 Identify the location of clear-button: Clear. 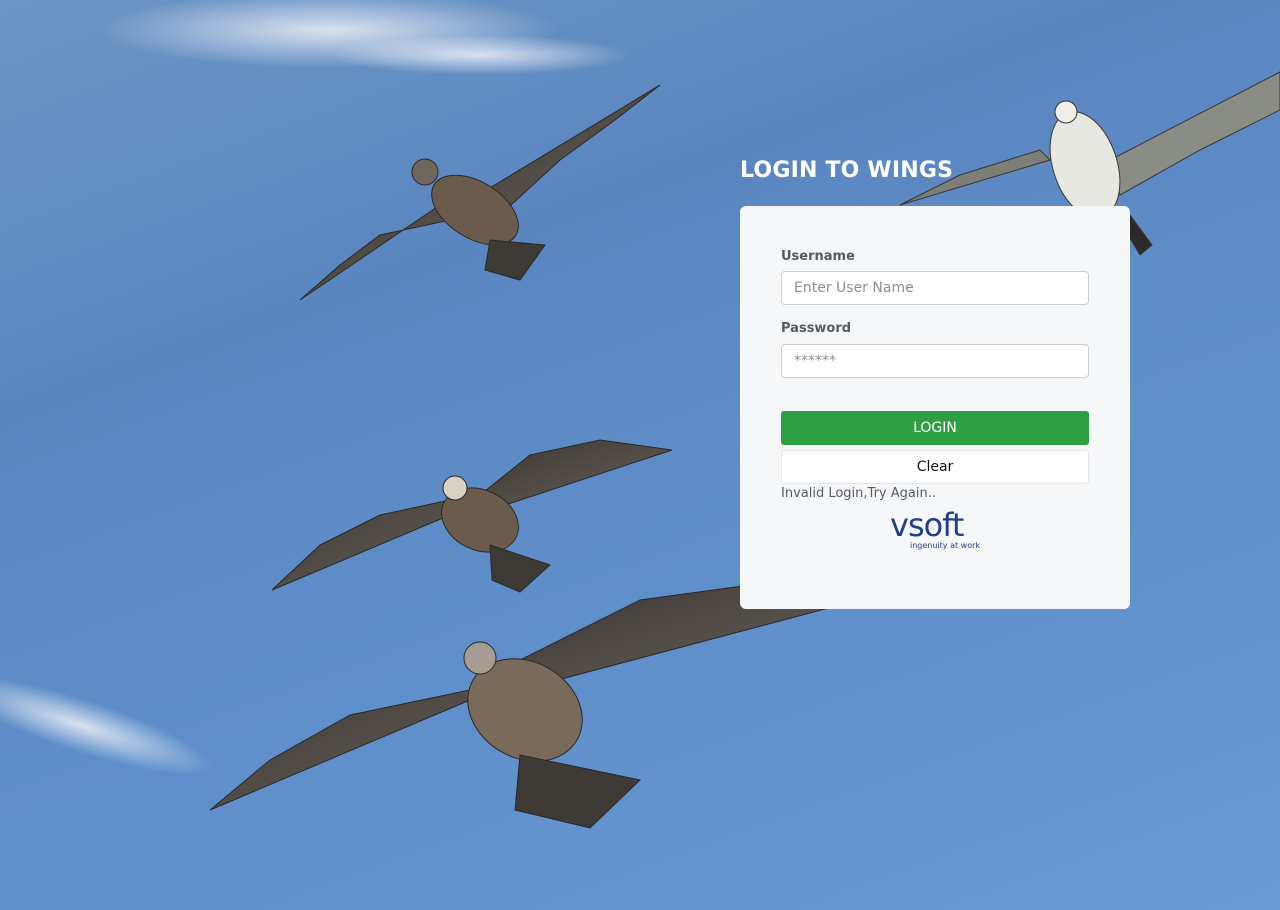
(935, 467).